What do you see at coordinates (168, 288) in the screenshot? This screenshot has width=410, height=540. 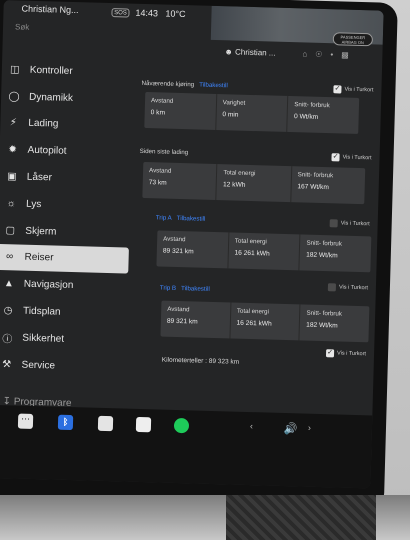 I see `trip-b-title: Trip B` at bounding box center [168, 288].